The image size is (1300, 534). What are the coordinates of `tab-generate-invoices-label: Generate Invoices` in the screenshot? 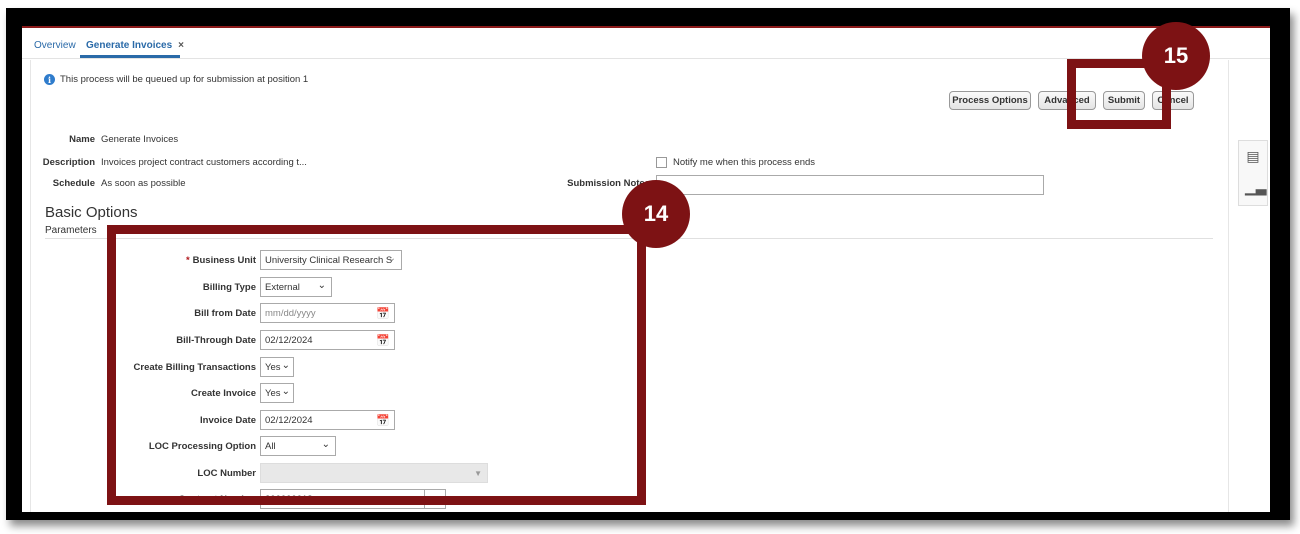 It's located at (129, 45).